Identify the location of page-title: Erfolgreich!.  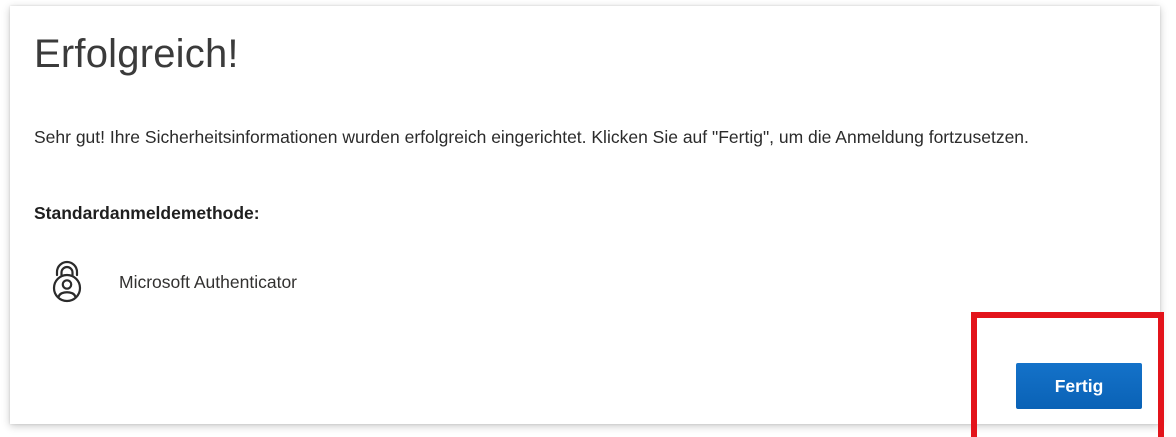
(136, 54).